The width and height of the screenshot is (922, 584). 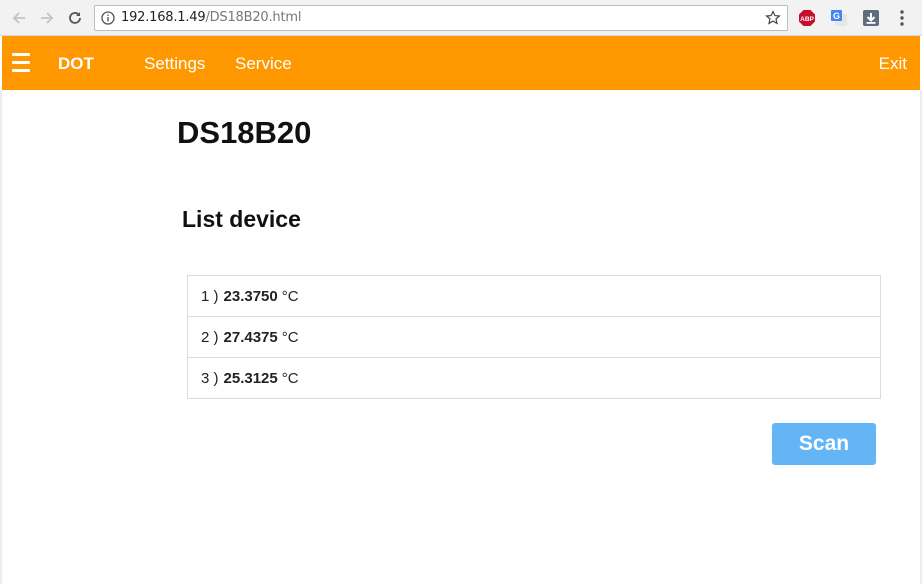 I want to click on svg-text: ABP, so click(x=807, y=19).